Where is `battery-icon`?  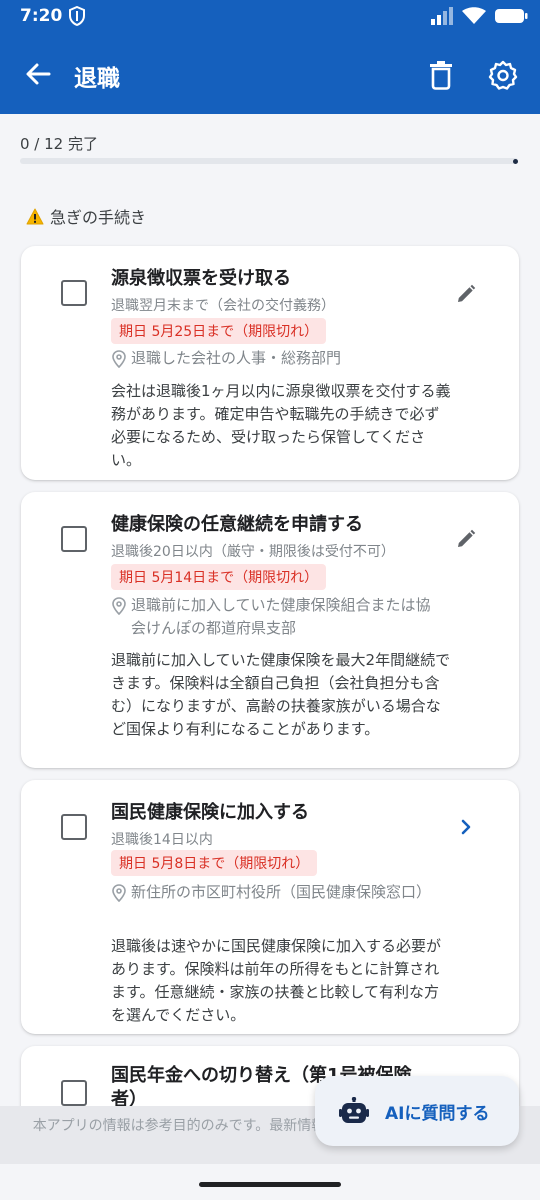
battery-icon is located at coordinates (511, 16).